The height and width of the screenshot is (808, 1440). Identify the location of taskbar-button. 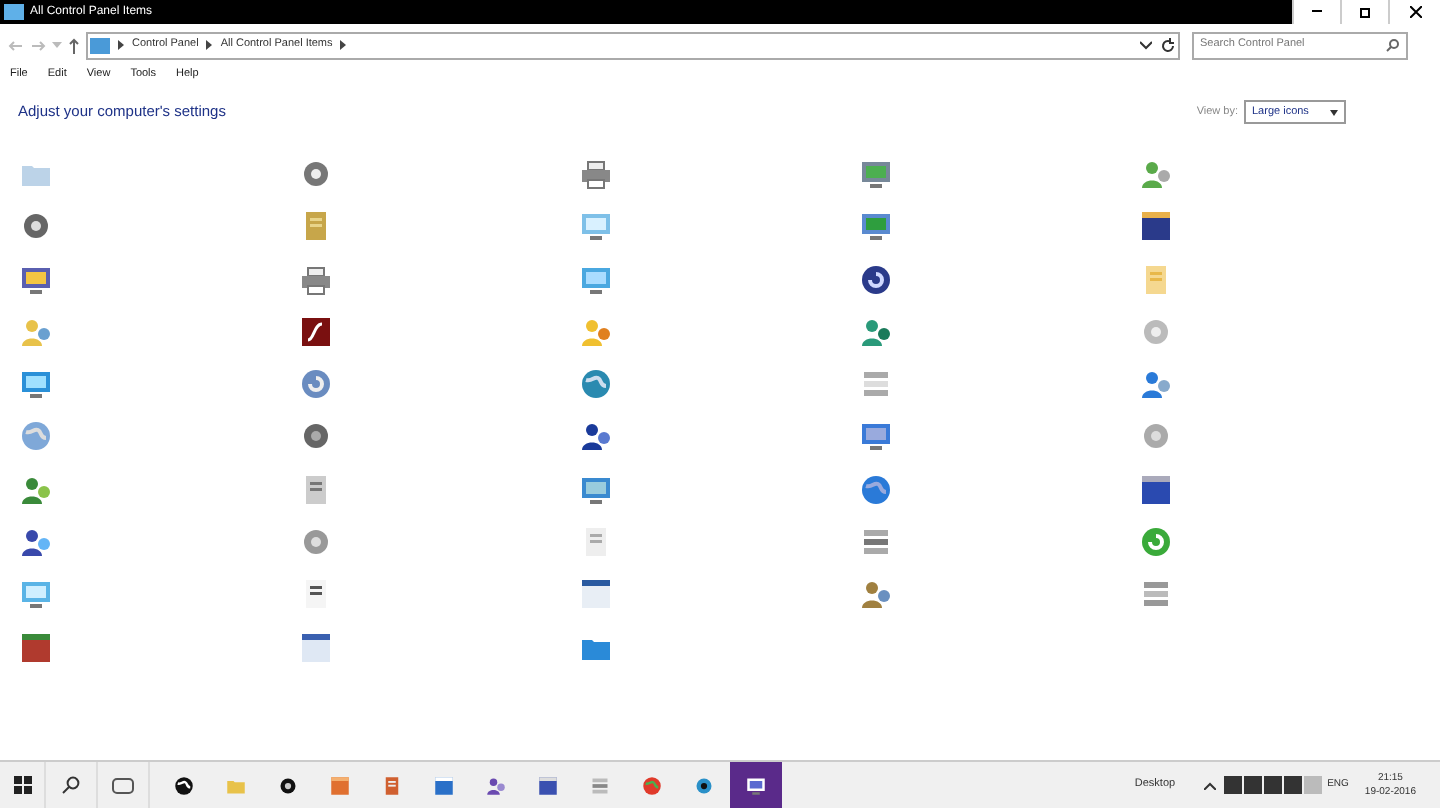
(756, 785).